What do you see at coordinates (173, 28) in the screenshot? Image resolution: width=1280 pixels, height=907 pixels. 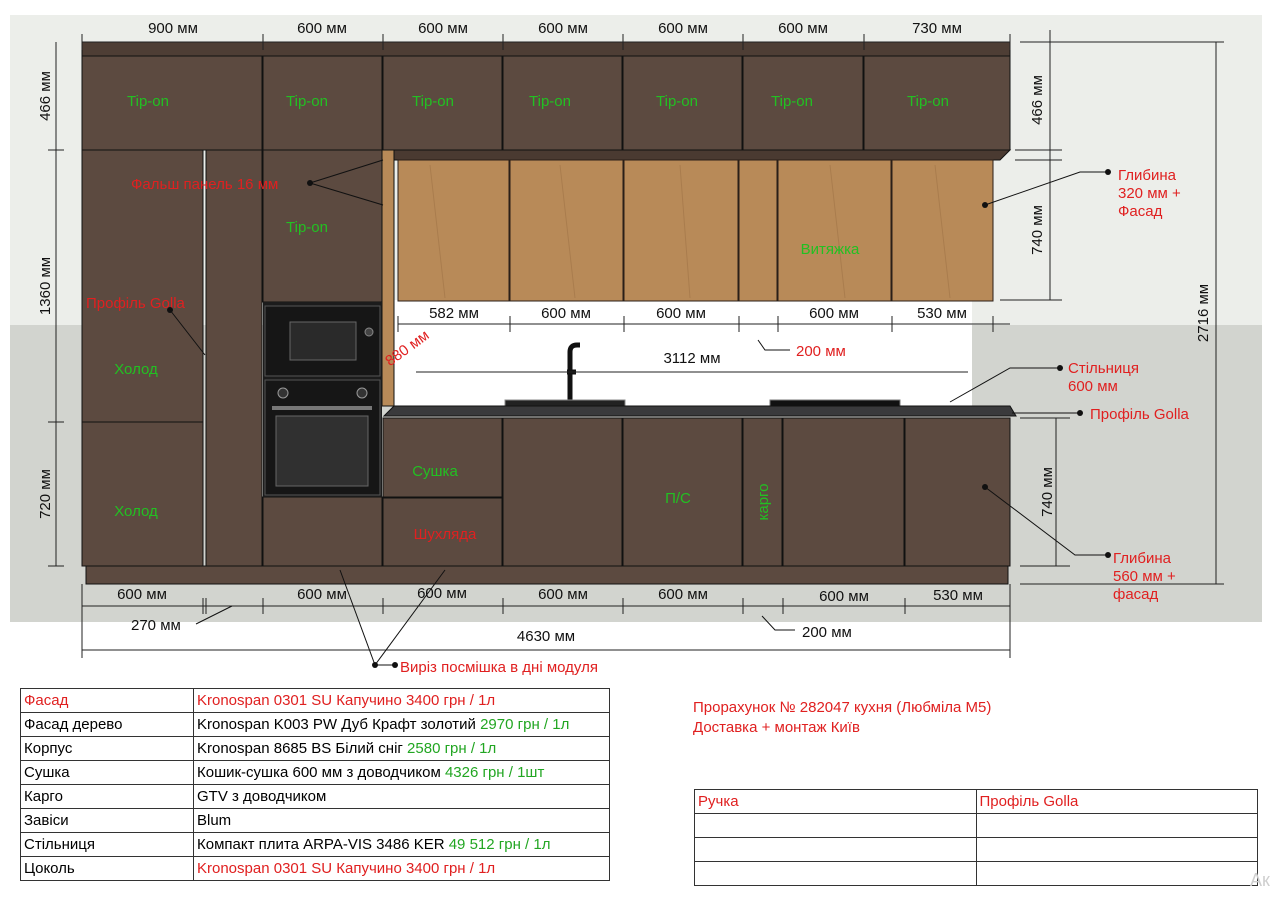 I see `top-dim-1: 900 мм` at bounding box center [173, 28].